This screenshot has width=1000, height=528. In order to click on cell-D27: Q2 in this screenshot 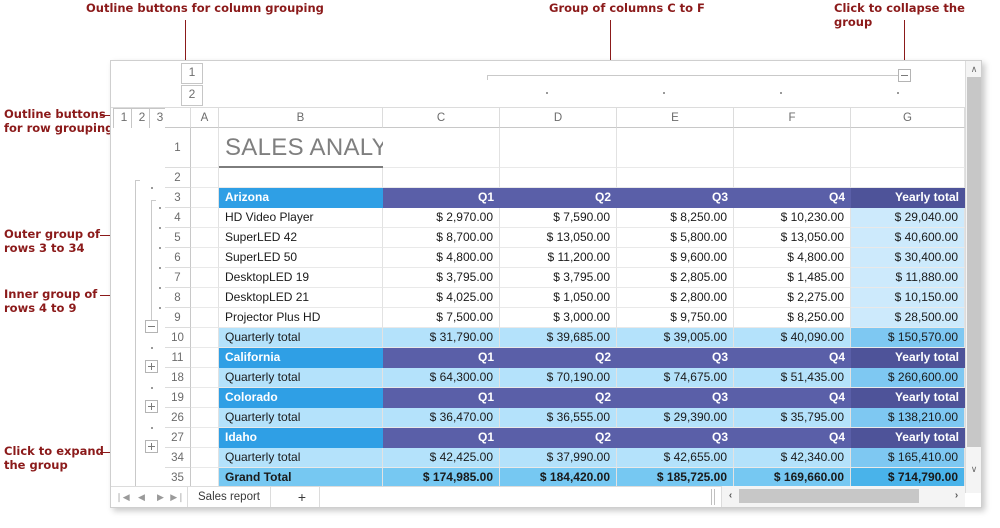, I will do `click(558, 438)`.